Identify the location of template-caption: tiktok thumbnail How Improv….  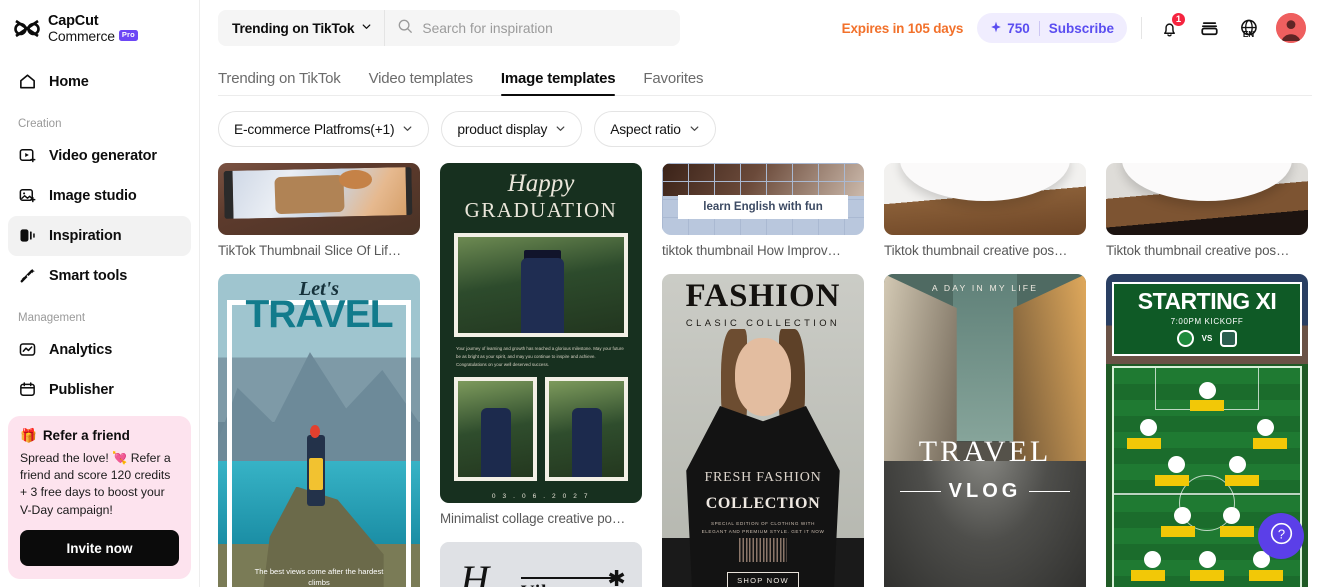
(751, 250).